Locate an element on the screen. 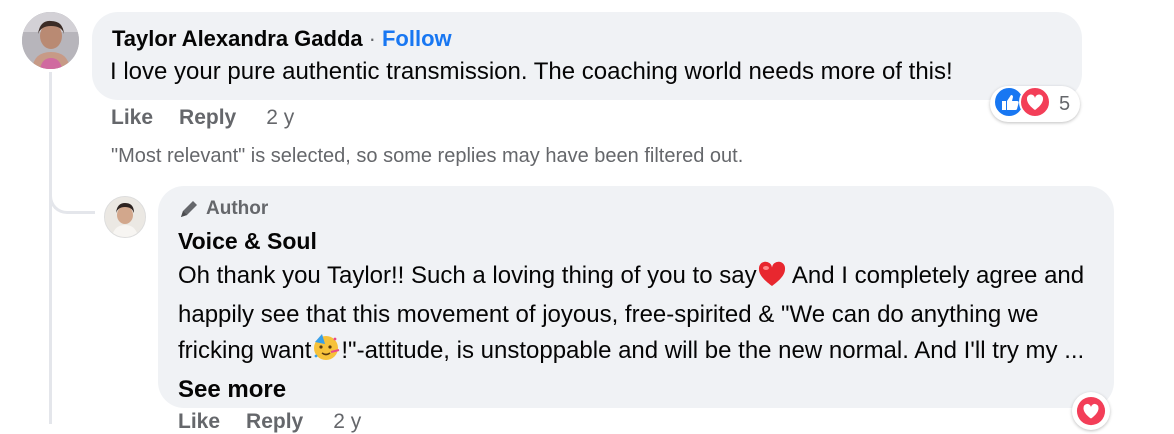 Image resolution: width=1174 pixels, height=434 pixels. reaction-count: 5 is located at coordinates (1065, 103).